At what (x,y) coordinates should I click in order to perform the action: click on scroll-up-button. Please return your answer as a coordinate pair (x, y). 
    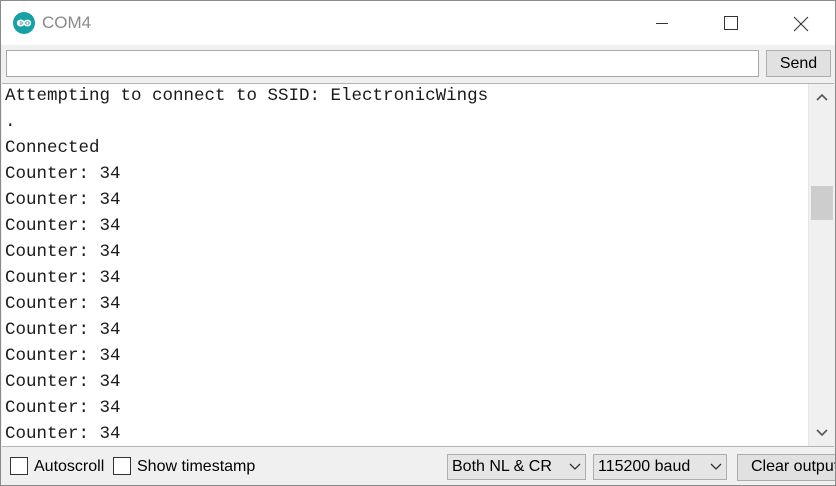
    Looking at the image, I should click on (821, 97).